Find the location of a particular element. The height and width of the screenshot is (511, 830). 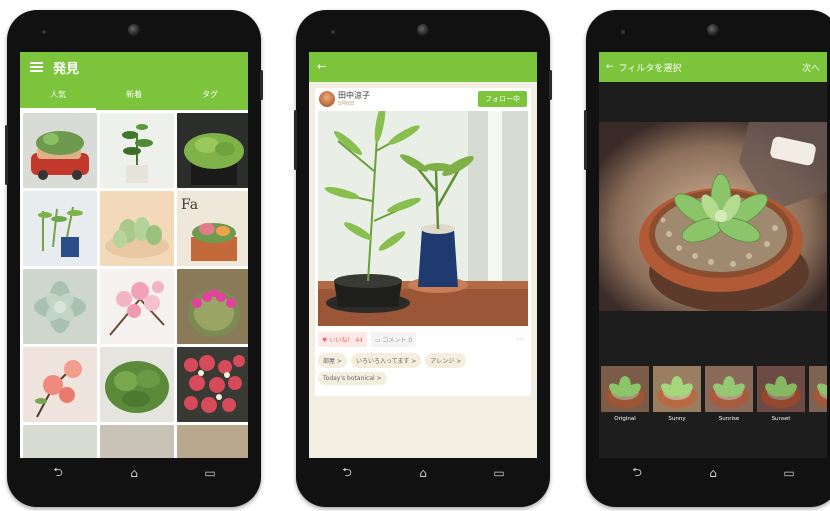

tab-tags: タグ is located at coordinates (210, 96).